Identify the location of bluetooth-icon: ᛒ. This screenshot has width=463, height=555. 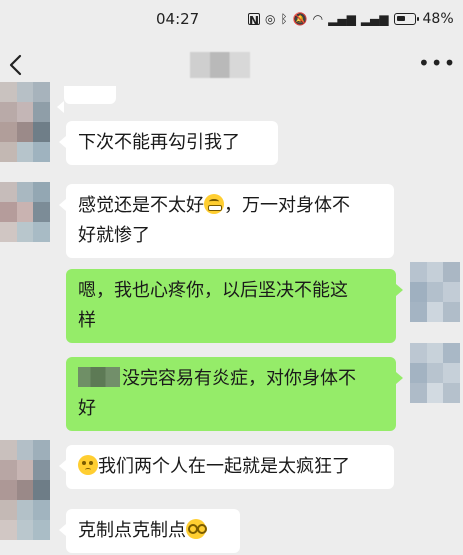
(284, 19).